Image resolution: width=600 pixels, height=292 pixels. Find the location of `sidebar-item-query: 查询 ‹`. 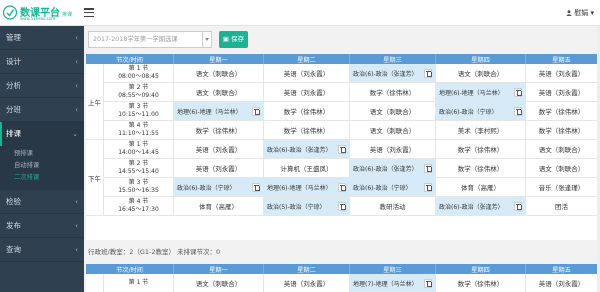

sidebar-item-query: 查询 ‹ is located at coordinates (42, 250).